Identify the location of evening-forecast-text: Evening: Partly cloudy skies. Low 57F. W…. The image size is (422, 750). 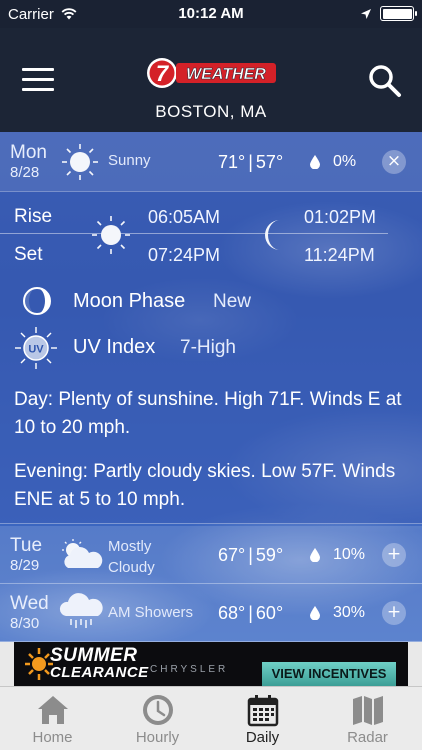
(205, 485).